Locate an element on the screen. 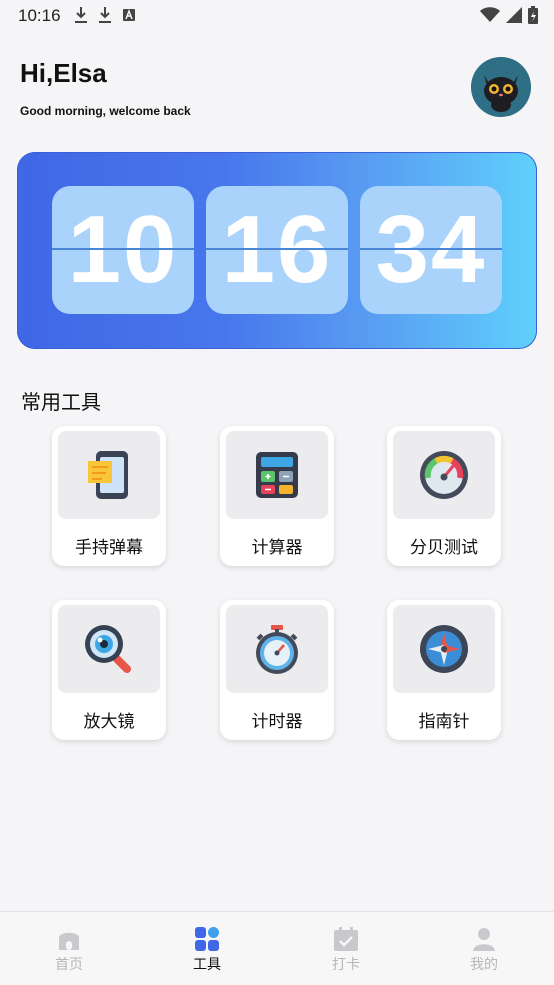 The image size is (554, 985). clock-hours: 10 is located at coordinates (123, 250).